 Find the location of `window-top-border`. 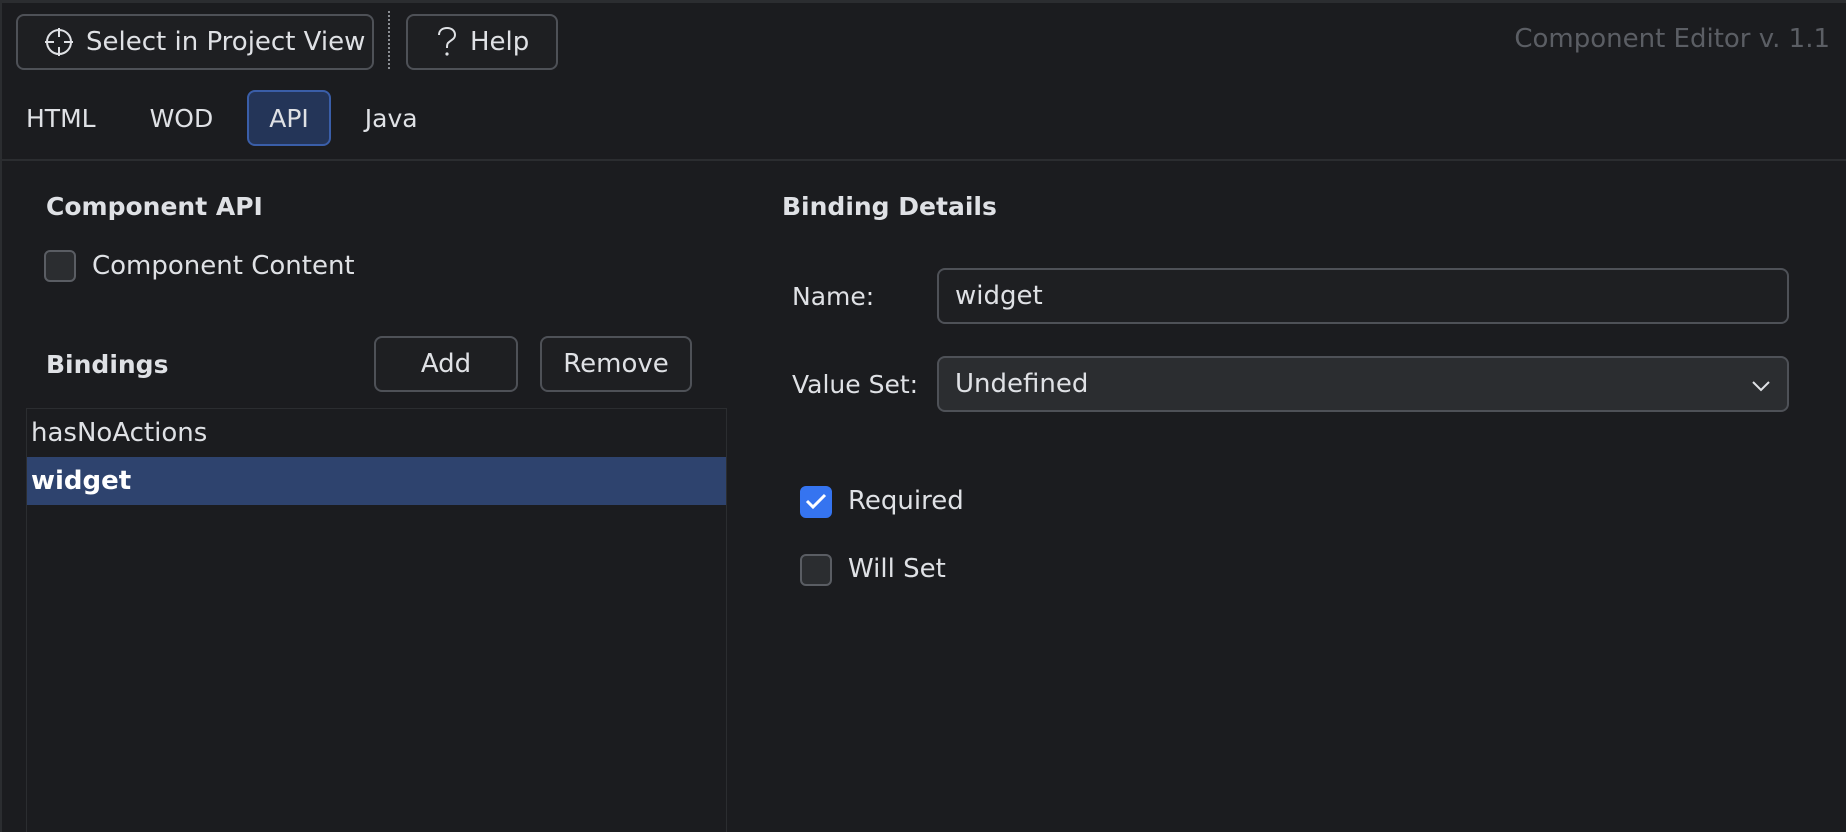

window-top-border is located at coordinates (923, 1).